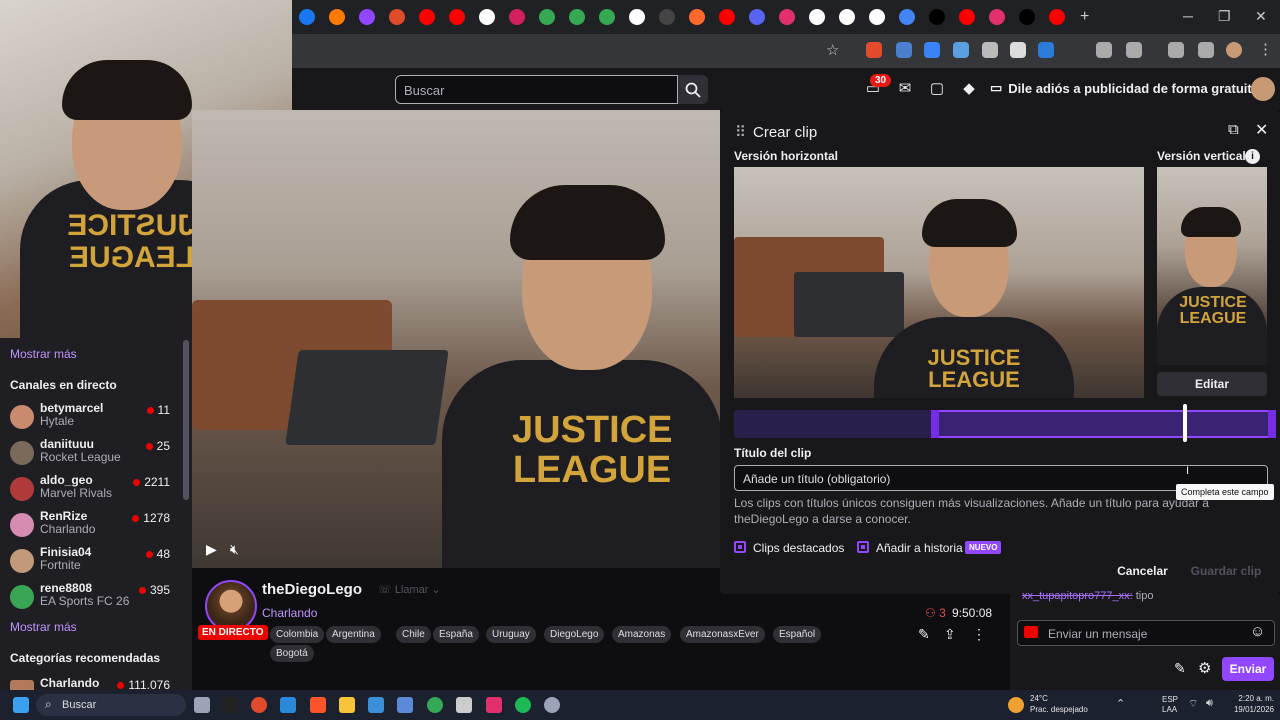 This screenshot has width=1280, height=720. I want to click on clip-selection-range, so click(1103, 424).